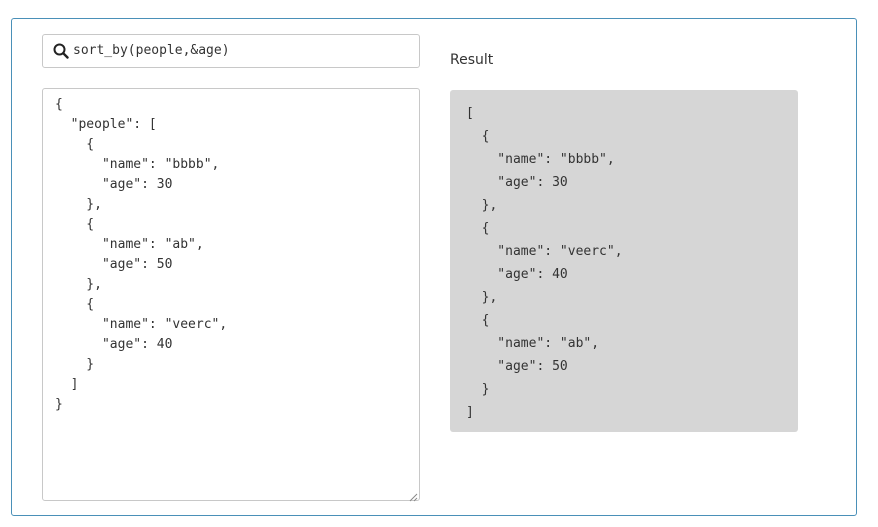 This screenshot has width=878, height=527. I want to click on search-icon, so click(61, 51).